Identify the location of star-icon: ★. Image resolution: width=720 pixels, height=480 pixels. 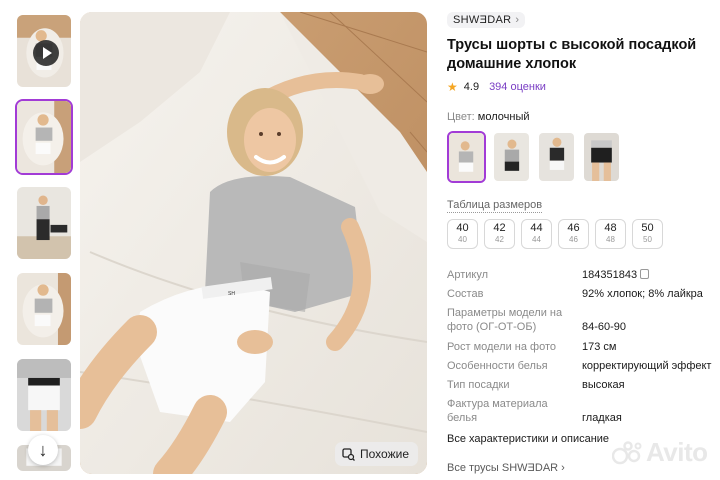
(452, 87).